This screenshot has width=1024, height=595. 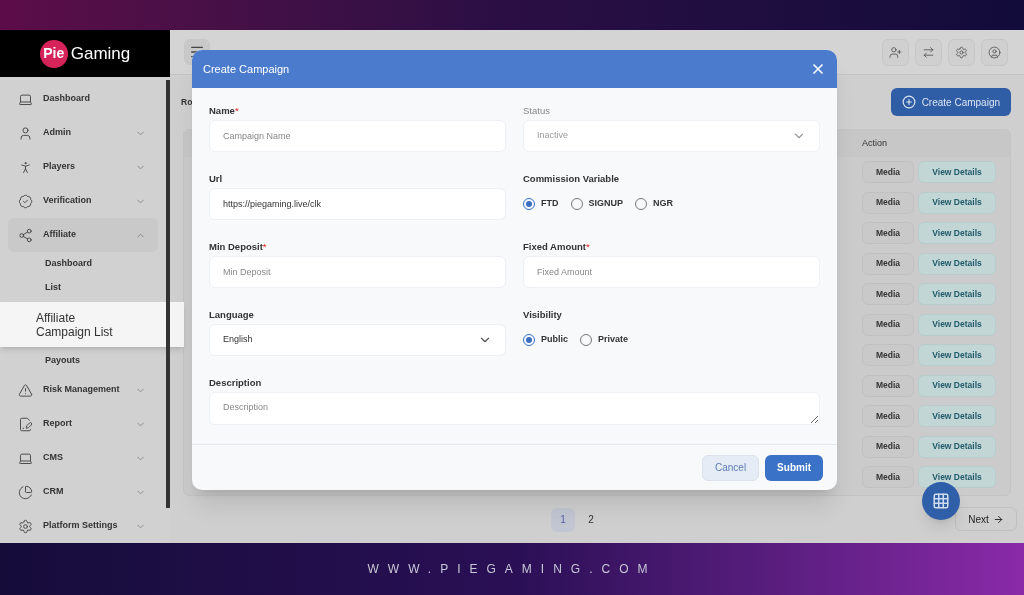 What do you see at coordinates (591, 519) in the screenshot?
I see `page-button: 2` at bounding box center [591, 519].